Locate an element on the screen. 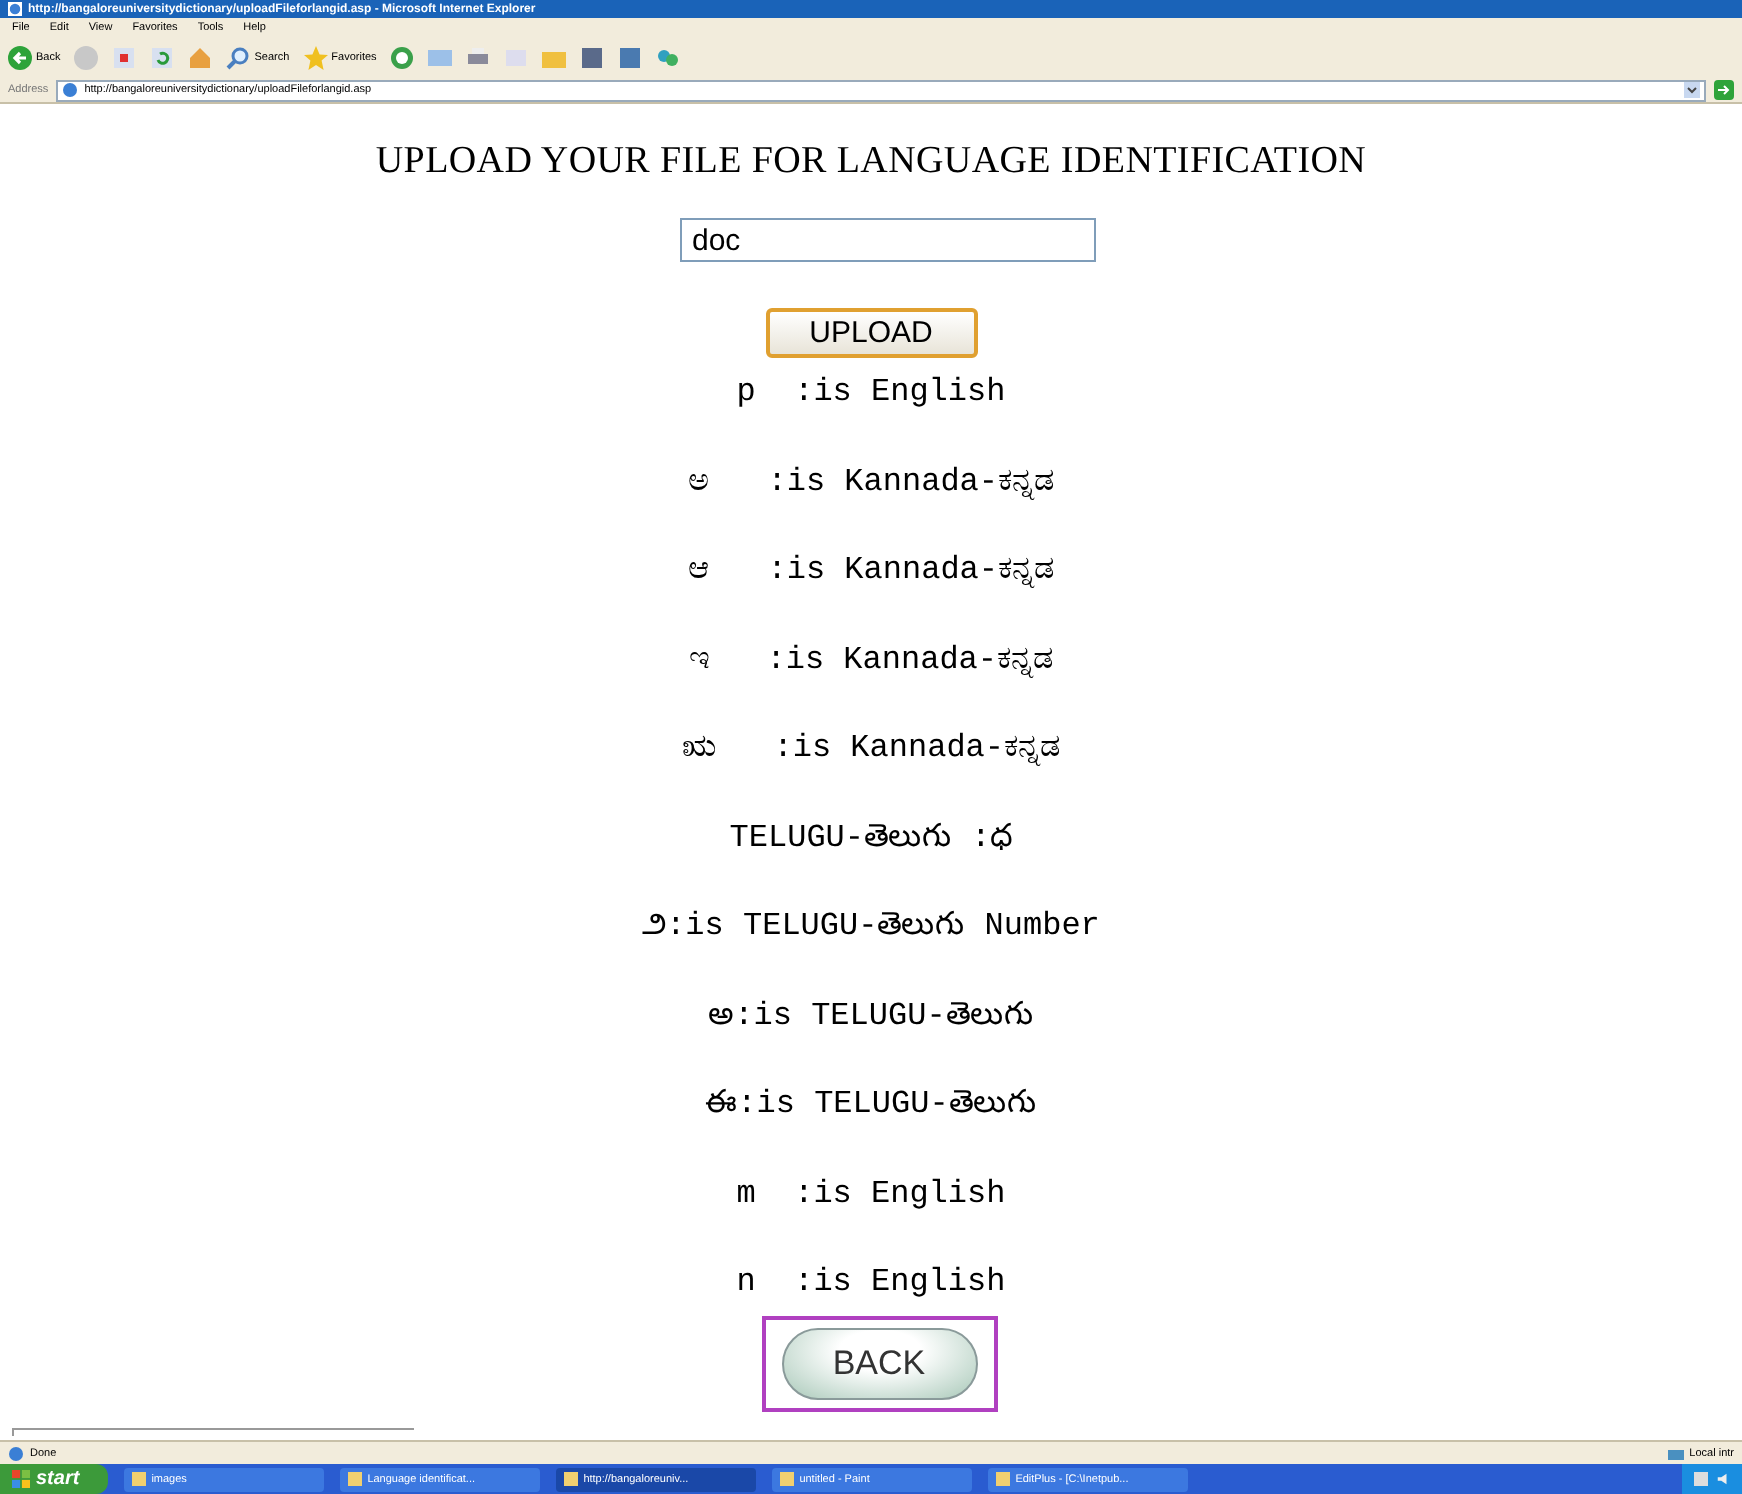  upload-button: UPLOAD is located at coordinates (871, 333).